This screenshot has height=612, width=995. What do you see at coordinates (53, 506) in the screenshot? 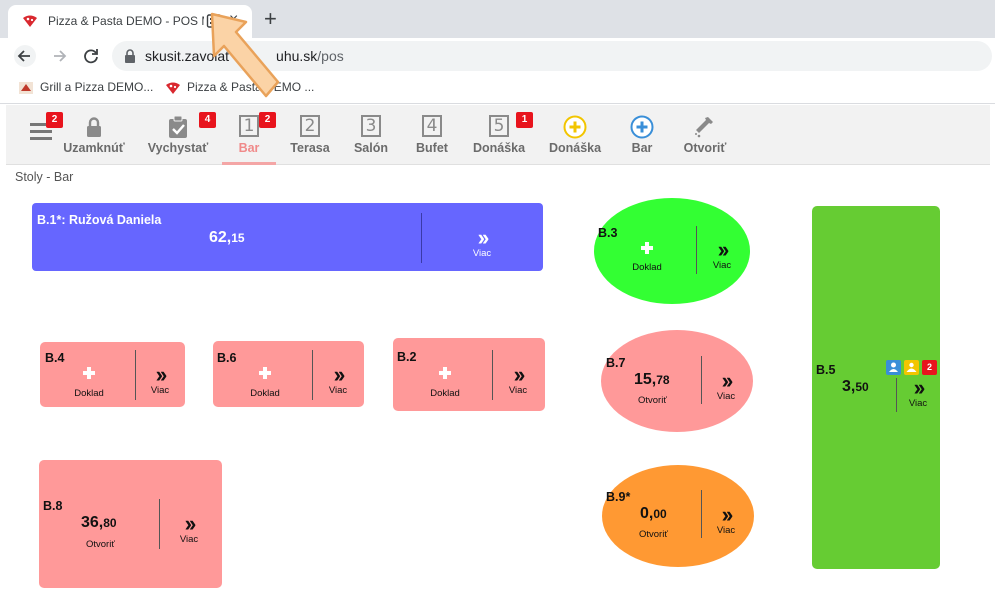
I see `table-name: B.8` at bounding box center [53, 506].